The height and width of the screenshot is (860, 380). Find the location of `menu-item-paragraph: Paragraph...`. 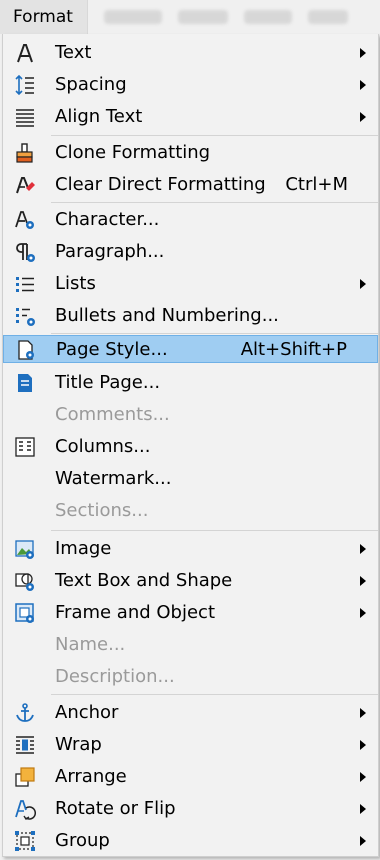

menu-item-paragraph: Paragraph... is located at coordinates (190, 252).